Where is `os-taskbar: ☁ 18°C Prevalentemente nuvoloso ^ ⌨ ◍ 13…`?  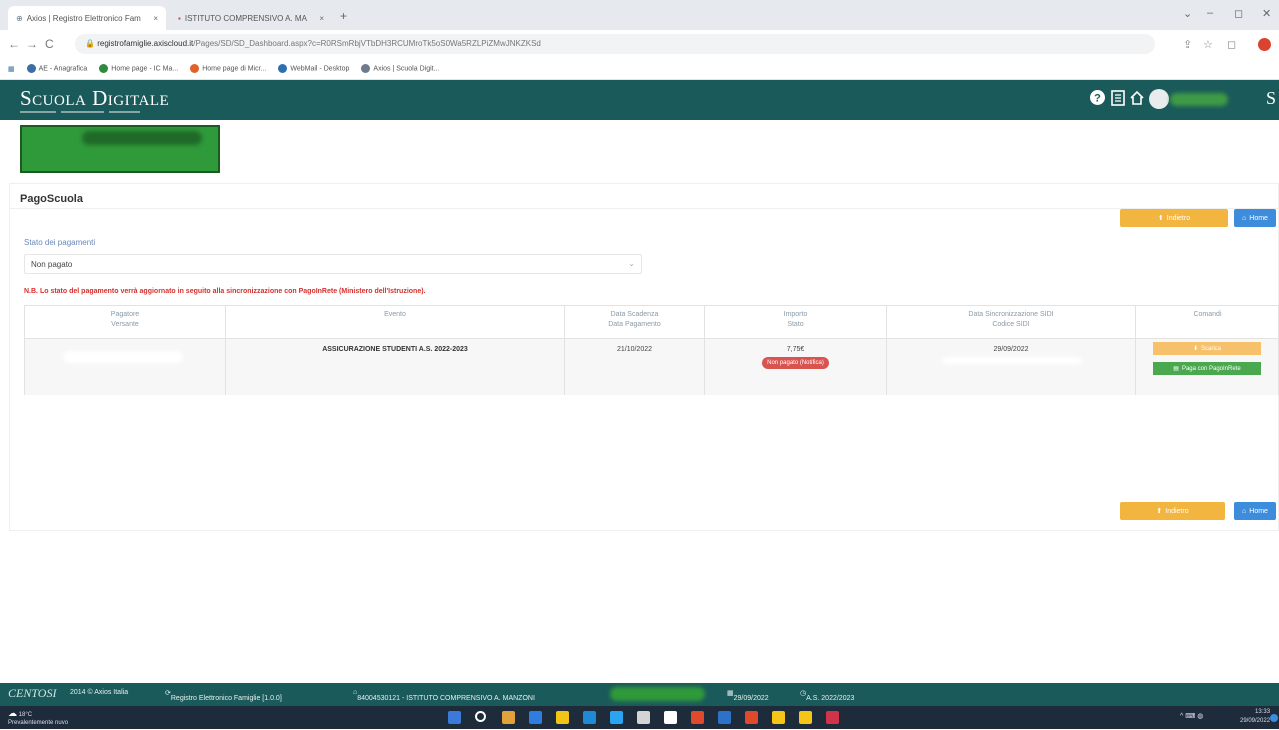
os-taskbar: ☁ 18°C Prevalentemente nuvoloso ^ ⌨ ◍ 13… is located at coordinates (639, 717).